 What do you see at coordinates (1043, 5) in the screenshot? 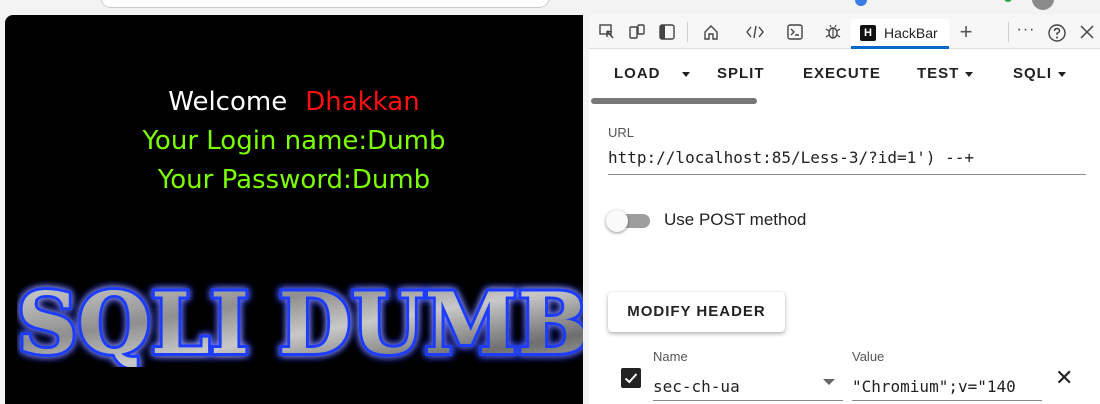
I see `profile-avatar` at bounding box center [1043, 5].